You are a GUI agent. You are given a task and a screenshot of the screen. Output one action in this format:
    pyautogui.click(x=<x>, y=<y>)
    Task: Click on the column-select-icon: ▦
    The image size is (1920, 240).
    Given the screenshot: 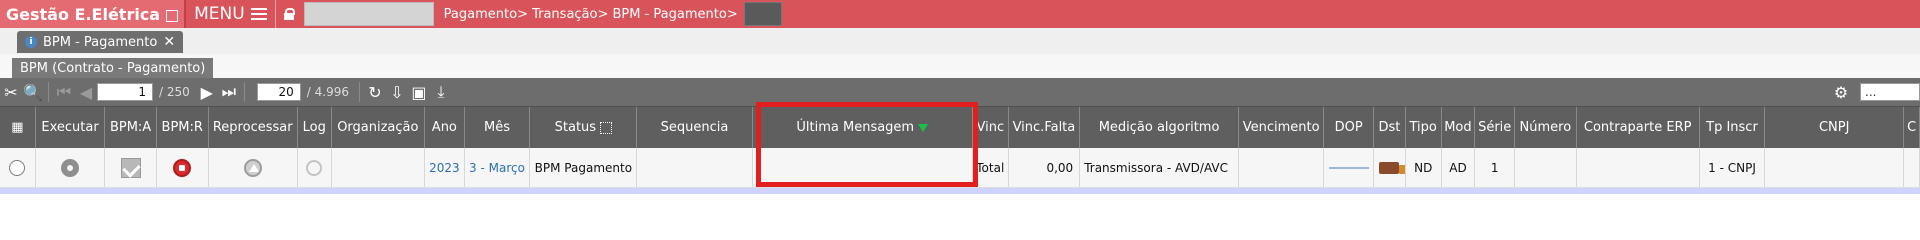 What is the action you would take?
    pyautogui.click(x=18, y=127)
    